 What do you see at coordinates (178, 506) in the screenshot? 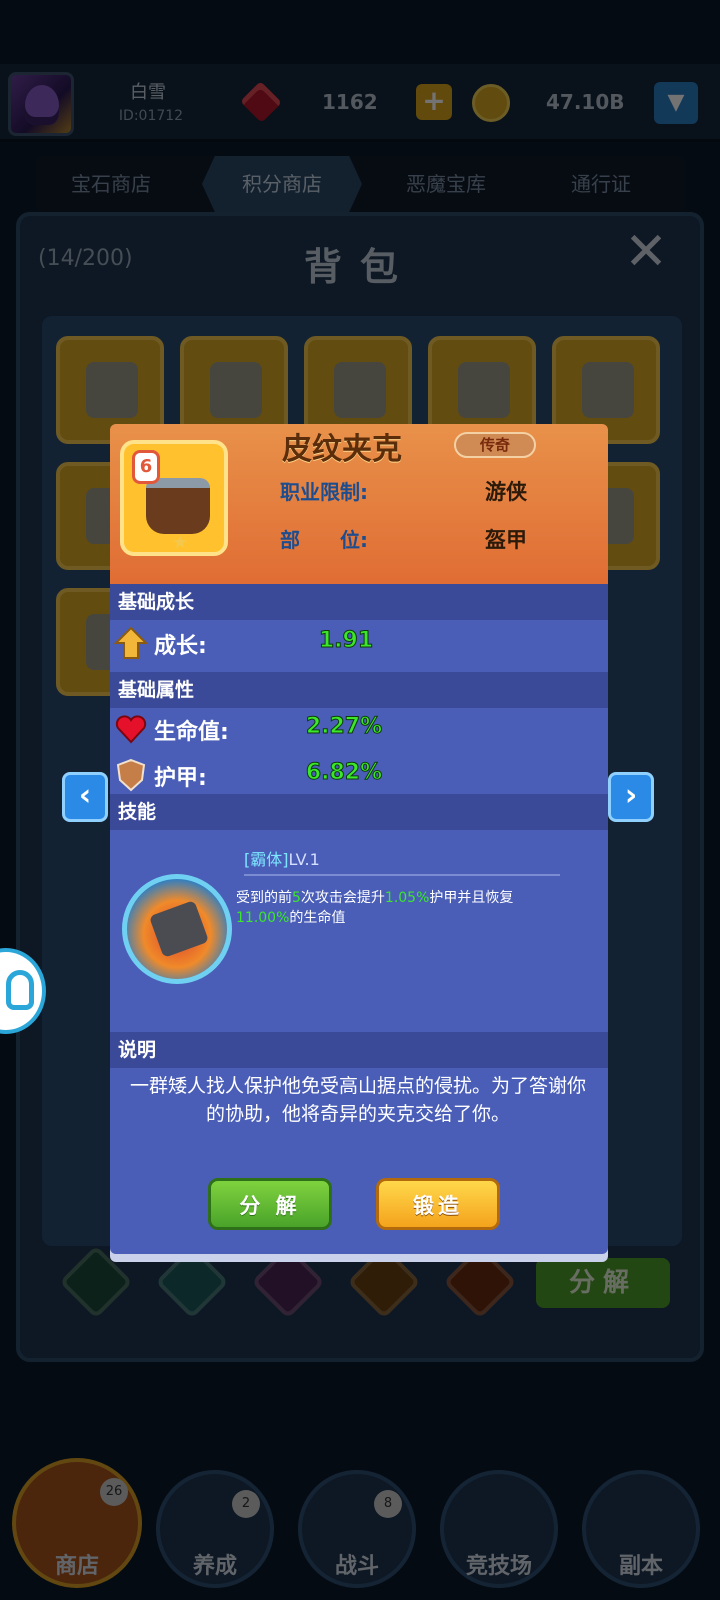
I see `leather-jacket-icon` at bounding box center [178, 506].